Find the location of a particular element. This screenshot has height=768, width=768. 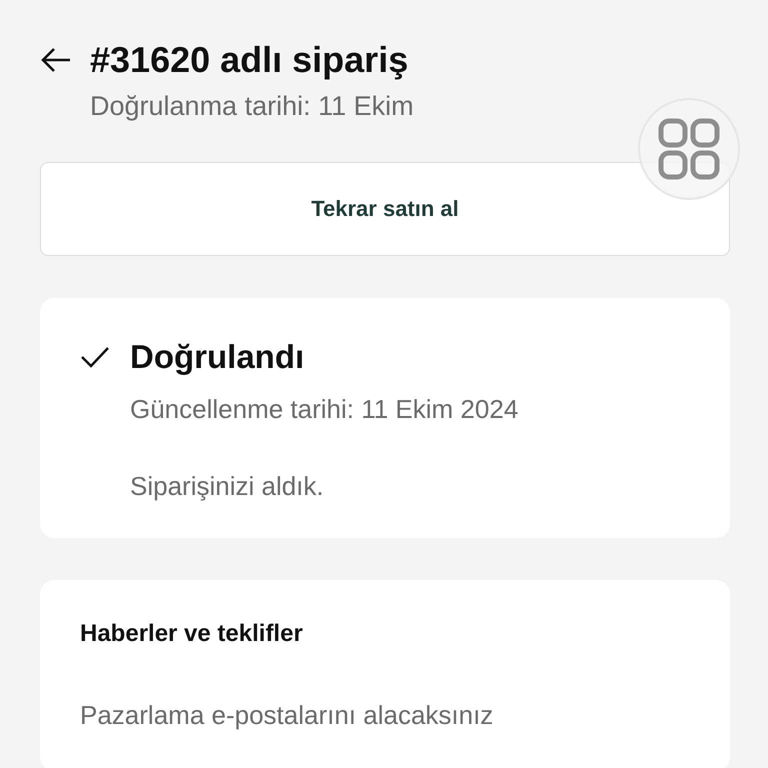

status-title: Doğrulandı is located at coordinates (217, 357).